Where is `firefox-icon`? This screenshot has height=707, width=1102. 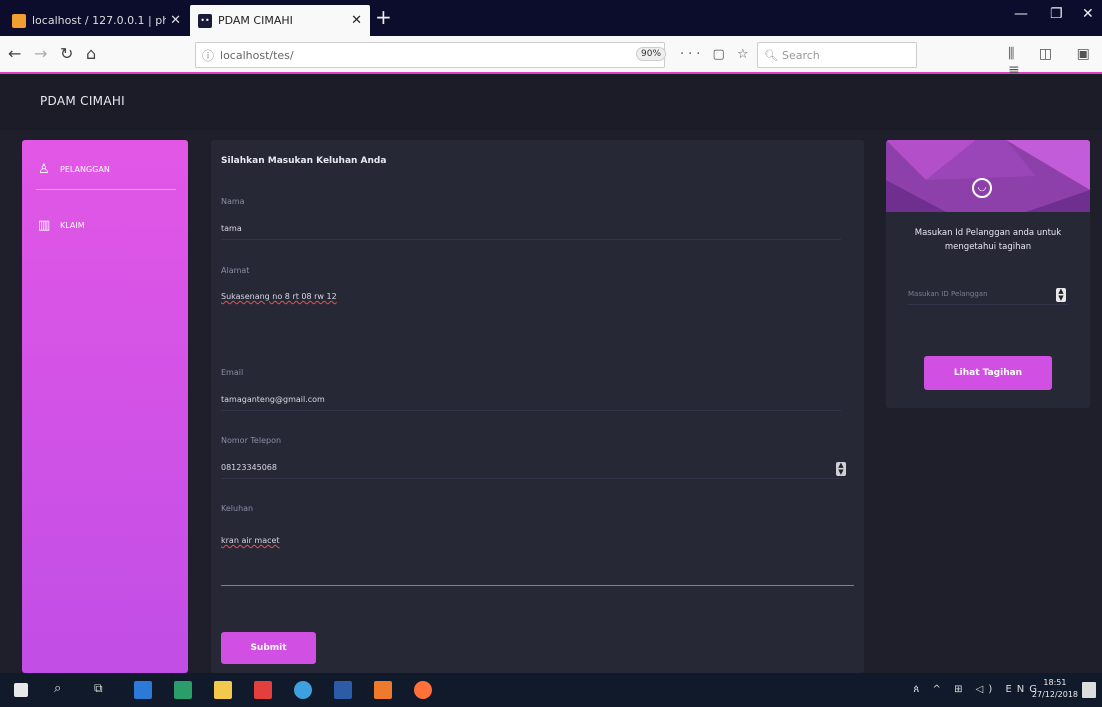
firefox-icon is located at coordinates (423, 690).